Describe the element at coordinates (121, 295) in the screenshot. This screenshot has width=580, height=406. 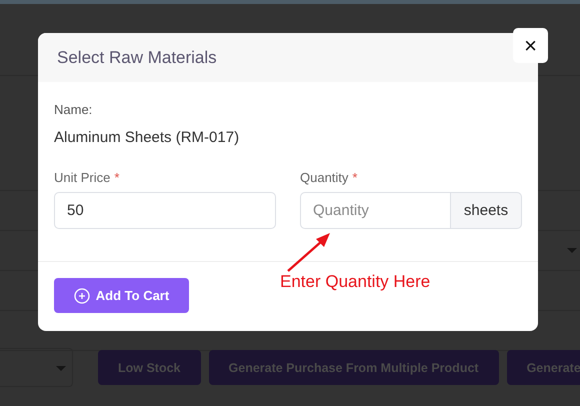
I see `add-to-cart-button: Add To Cart` at that location.